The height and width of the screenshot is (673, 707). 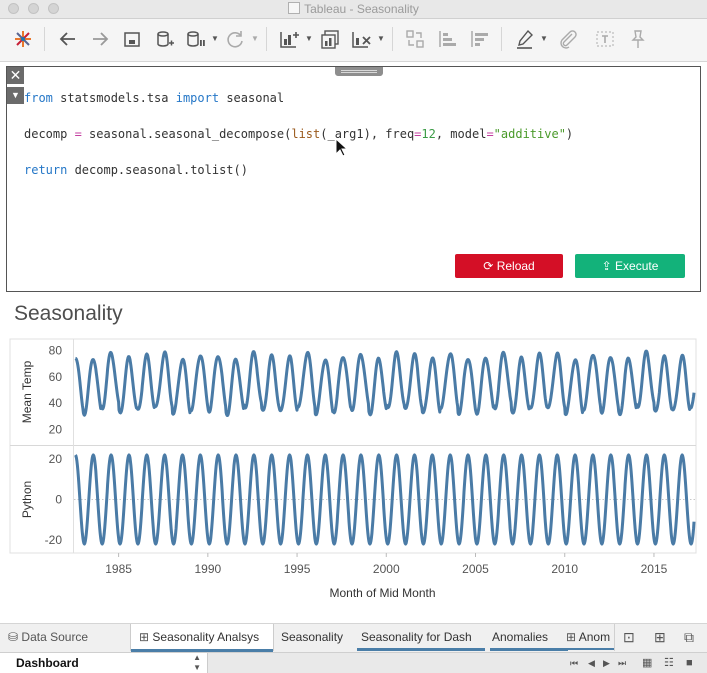 I want to click on next-sheet-icon: ▶, so click(x=606, y=663).